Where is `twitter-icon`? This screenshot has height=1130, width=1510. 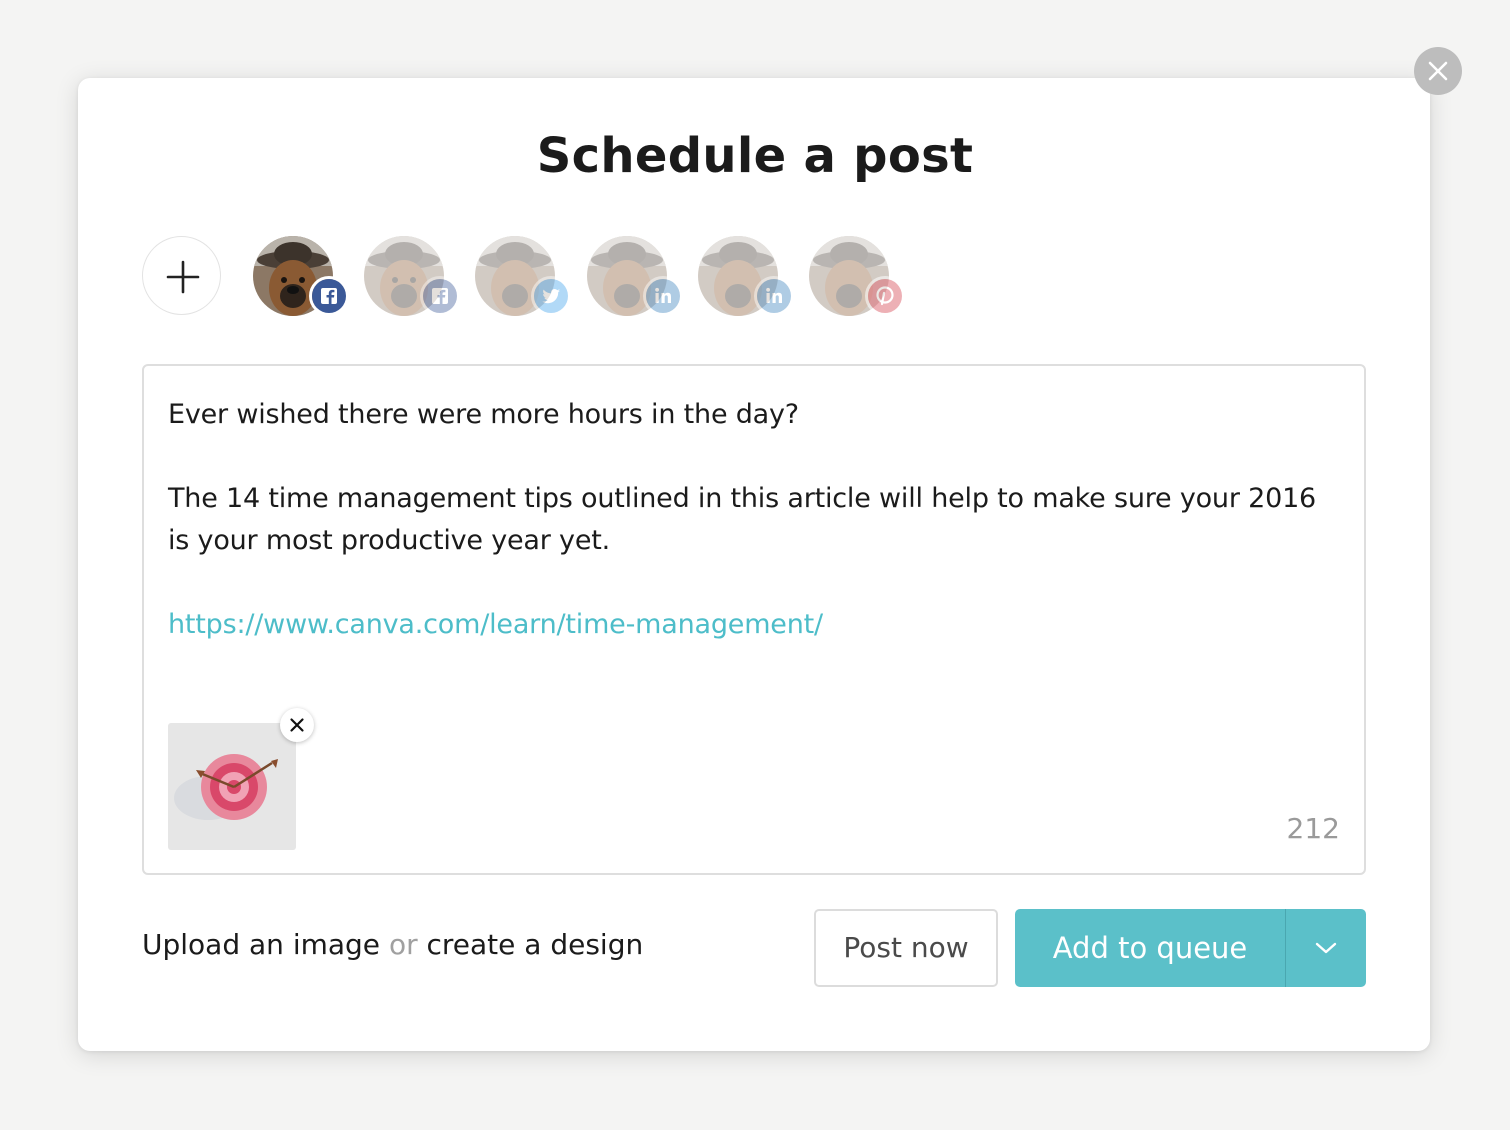 twitter-icon is located at coordinates (551, 296).